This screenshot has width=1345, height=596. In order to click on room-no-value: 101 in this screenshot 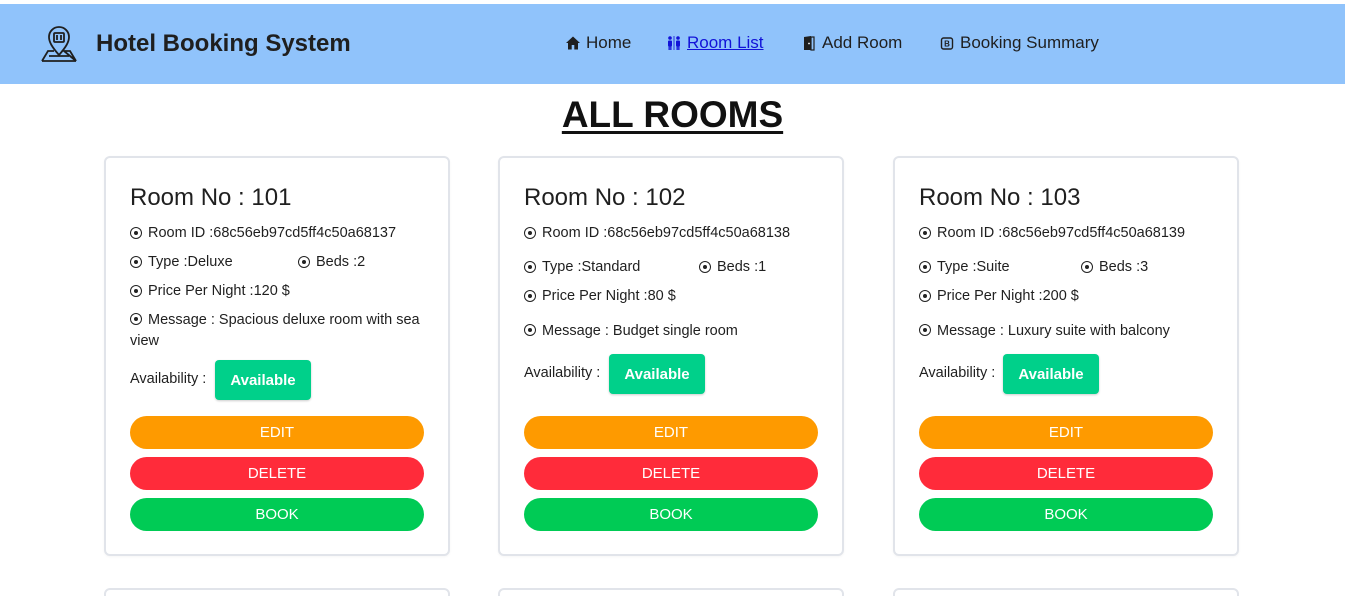, I will do `click(271, 197)`.